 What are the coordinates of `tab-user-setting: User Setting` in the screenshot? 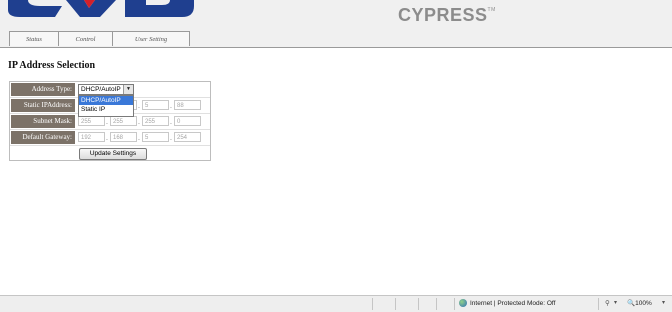 It's located at (151, 38).